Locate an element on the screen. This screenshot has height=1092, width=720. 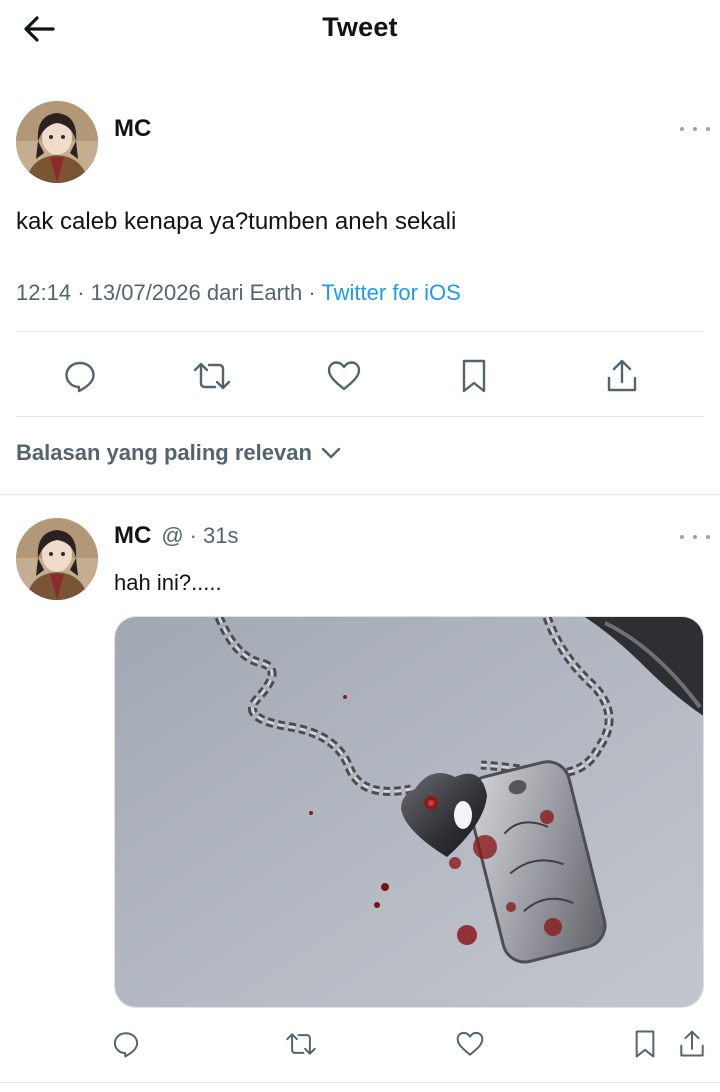
retweet-button is located at coordinates (212, 376).